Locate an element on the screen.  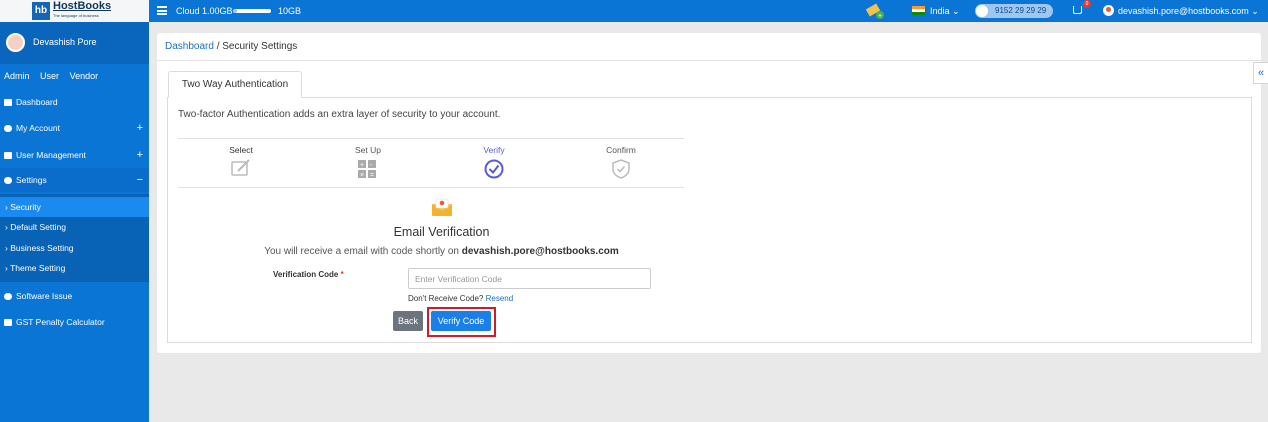
collapse-icon: − is located at coordinates (139, 180).